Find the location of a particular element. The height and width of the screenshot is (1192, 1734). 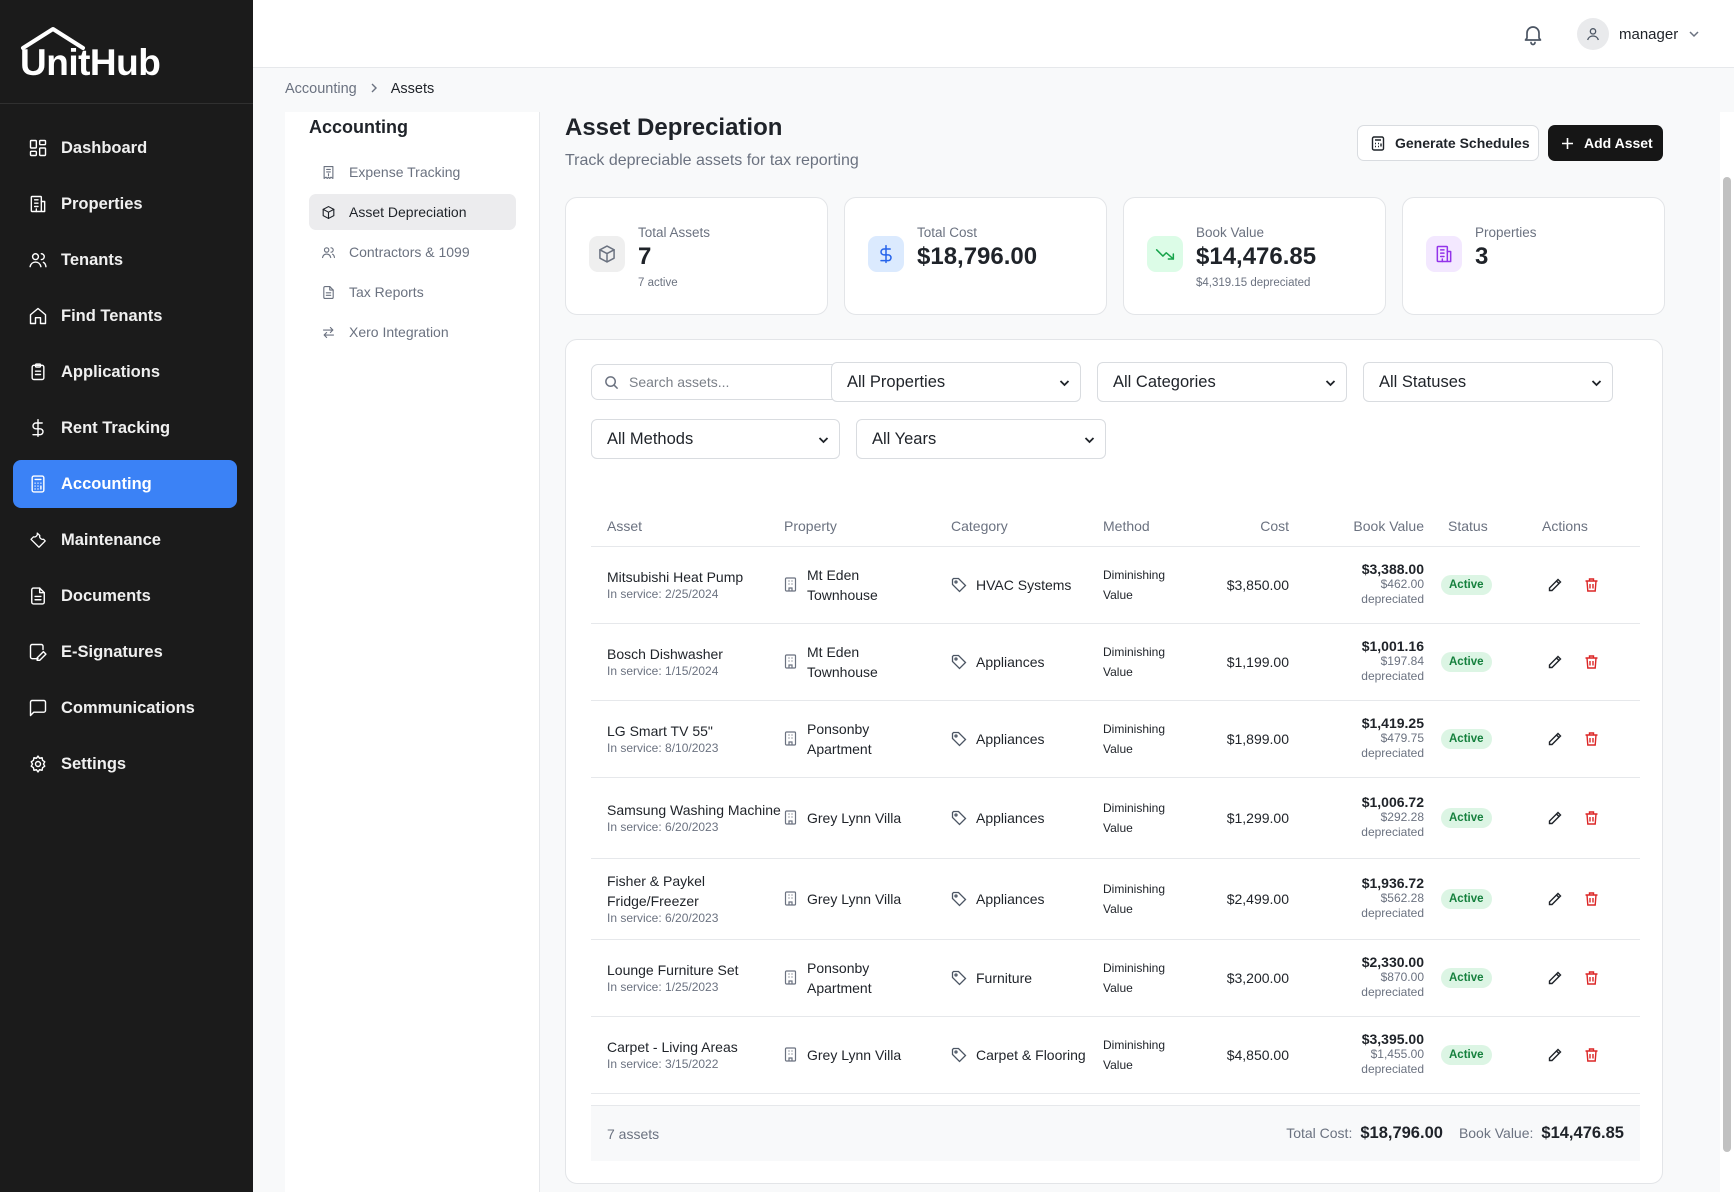

category-filter-select: All Categories is located at coordinates (1222, 382).